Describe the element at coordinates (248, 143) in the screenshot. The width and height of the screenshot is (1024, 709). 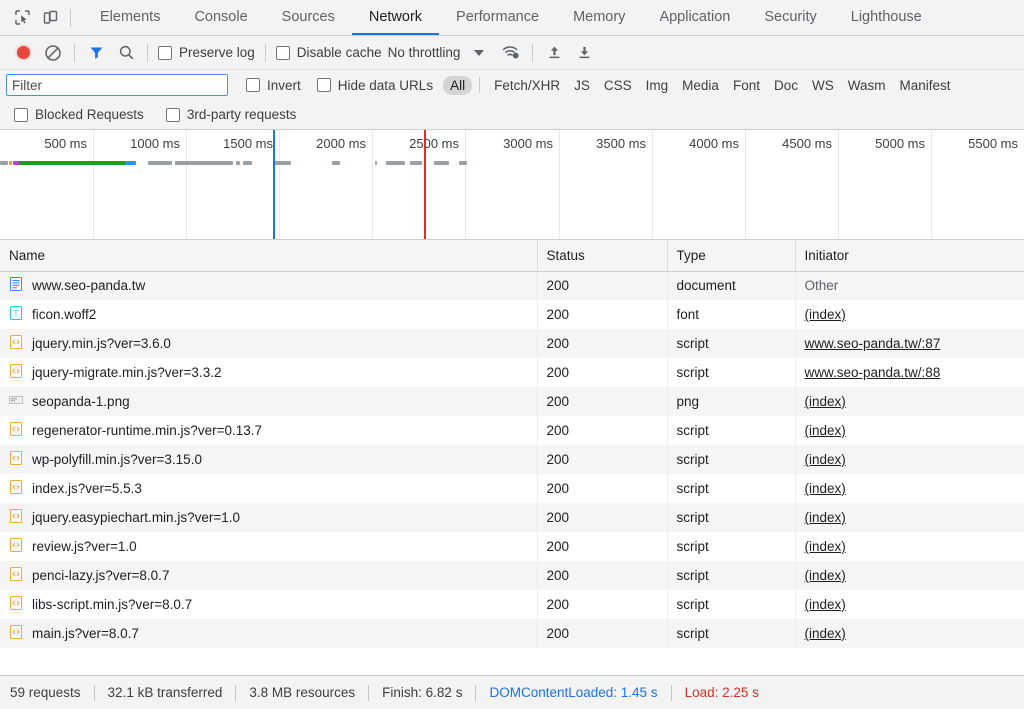
I see `overview-tick-label: 1500 ms` at that location.